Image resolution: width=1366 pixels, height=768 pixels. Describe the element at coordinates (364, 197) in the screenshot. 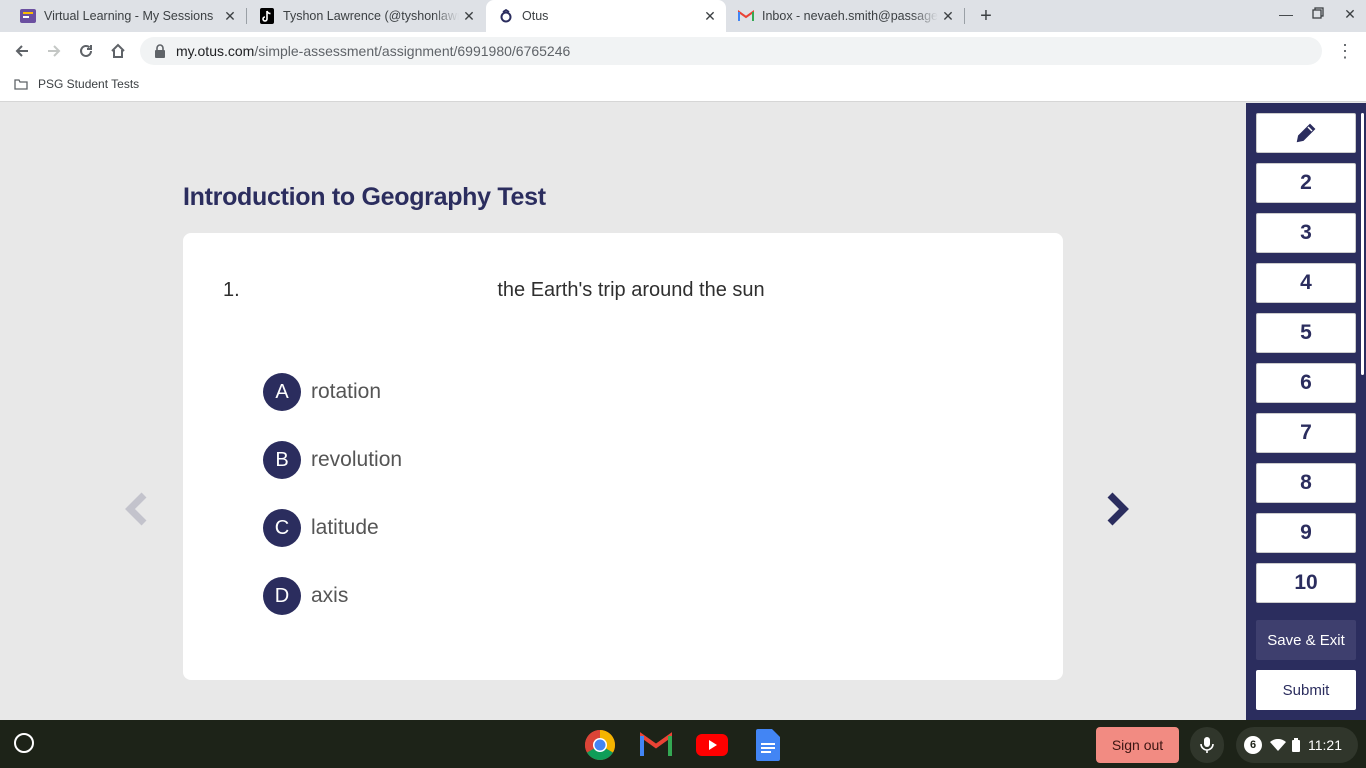

I see `page-title: Introduction to Geography Test` at that location.